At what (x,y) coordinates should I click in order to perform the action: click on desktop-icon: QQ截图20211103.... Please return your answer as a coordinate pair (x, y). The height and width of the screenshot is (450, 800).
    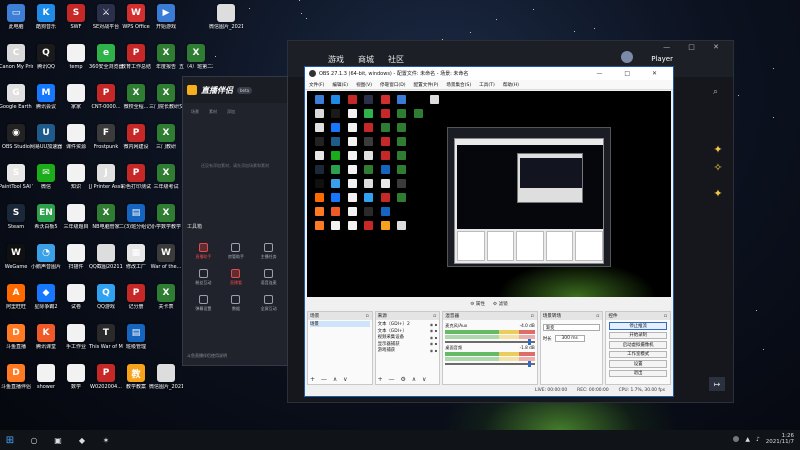
    Looking at the image, I should click on (106, 264).